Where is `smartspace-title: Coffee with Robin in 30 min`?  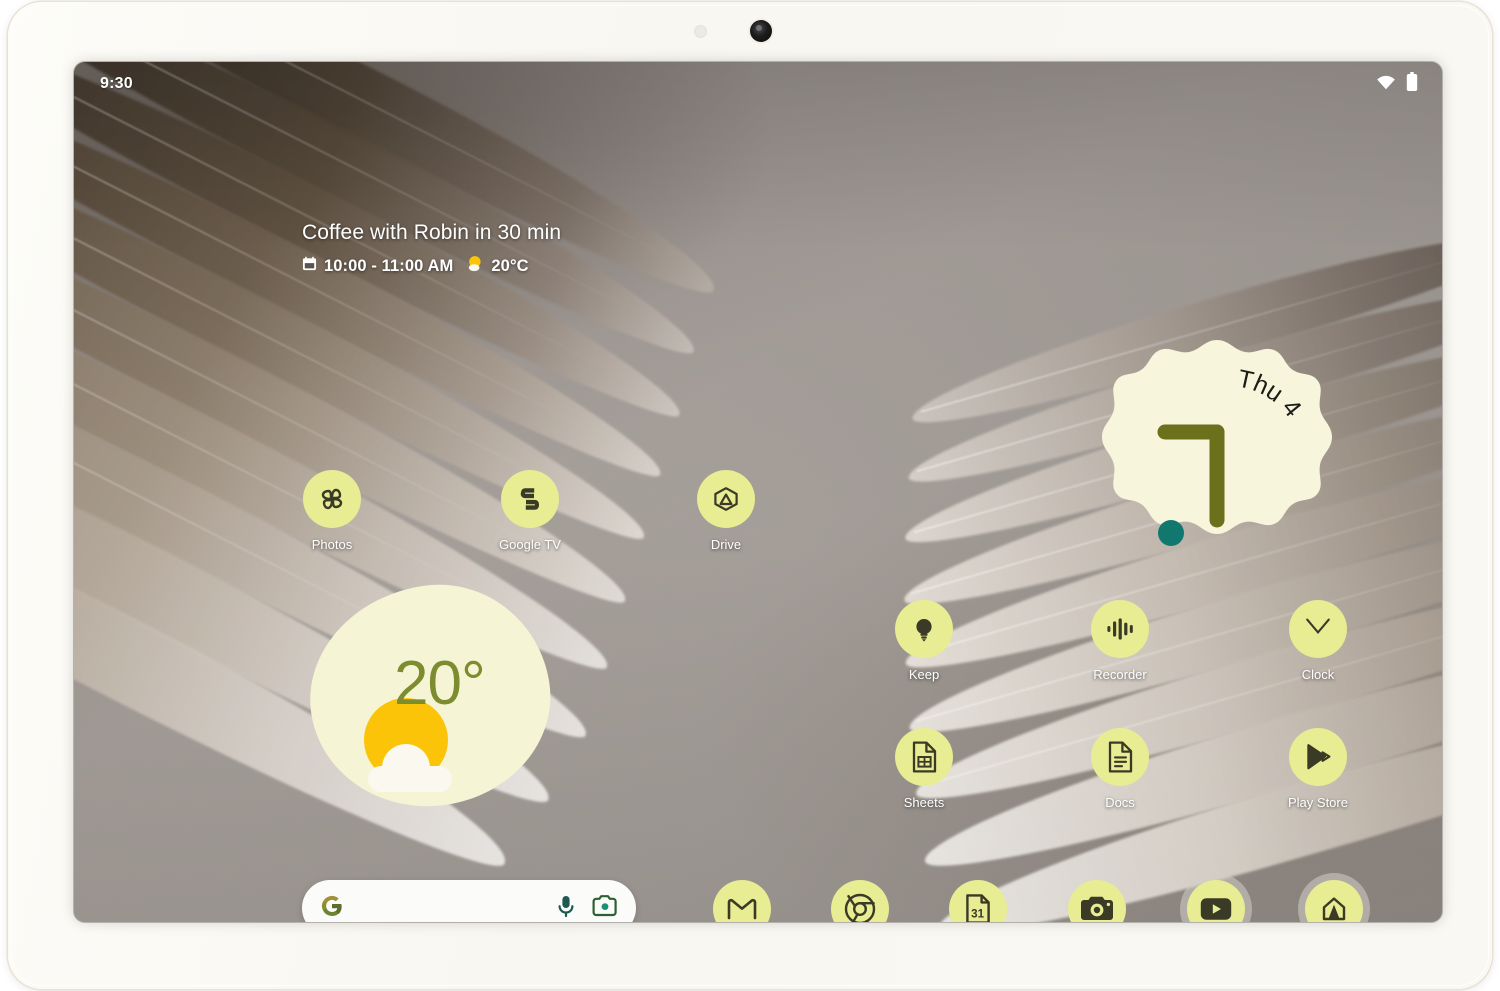
smartspace-title: Coffee with Robin in 30 min is located at coordinates (432, 232).